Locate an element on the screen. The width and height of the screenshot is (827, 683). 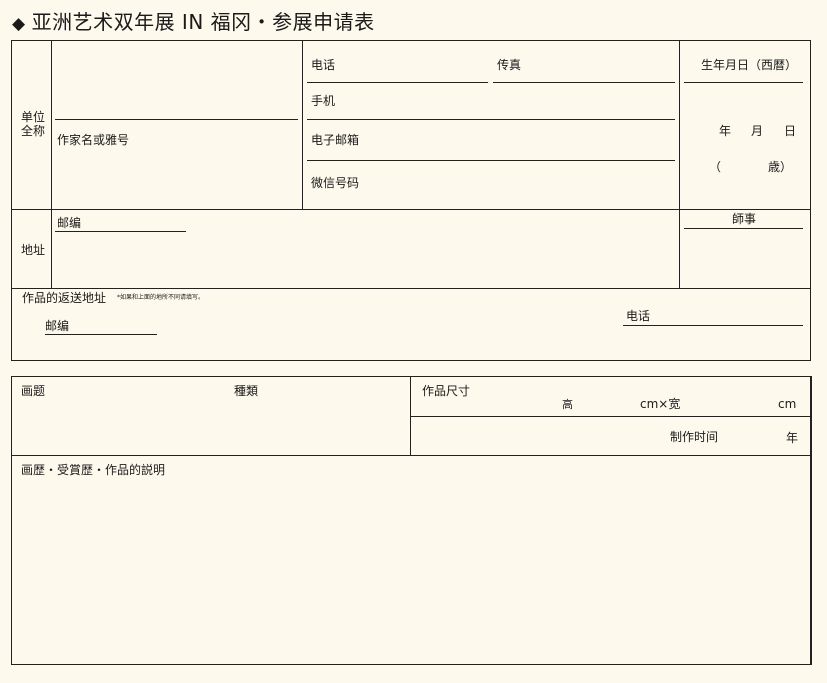
email-underline is located at coordinates (491, 160).